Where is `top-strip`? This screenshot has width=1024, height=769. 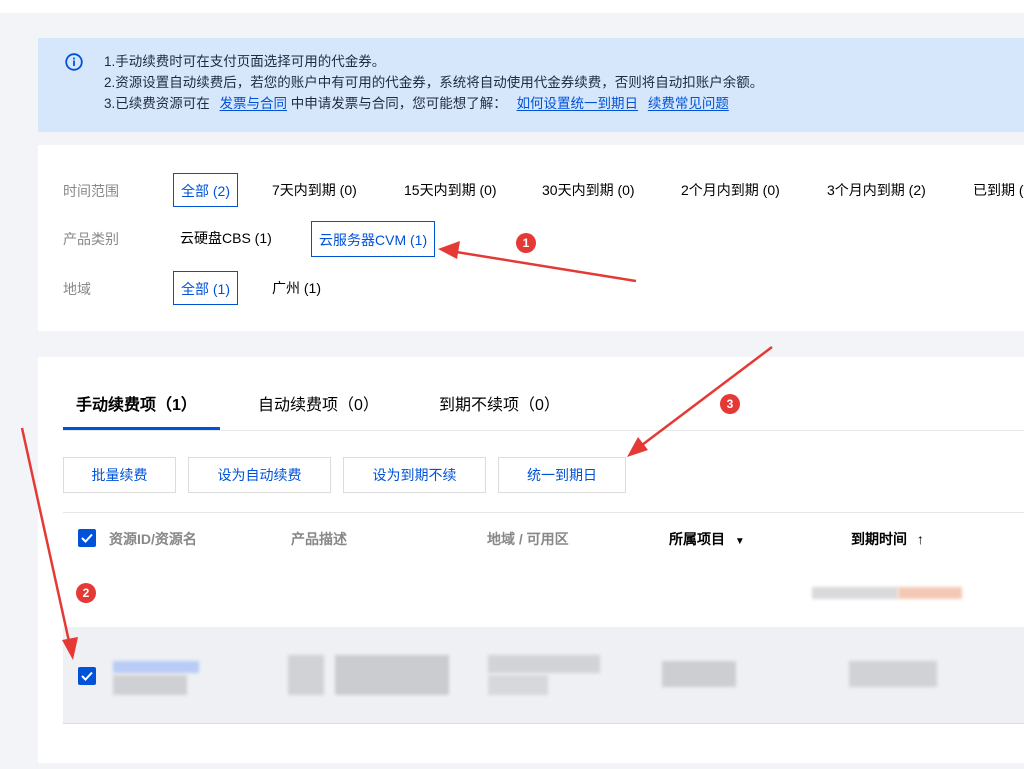 top-strip is located at coordinates (512, 6).